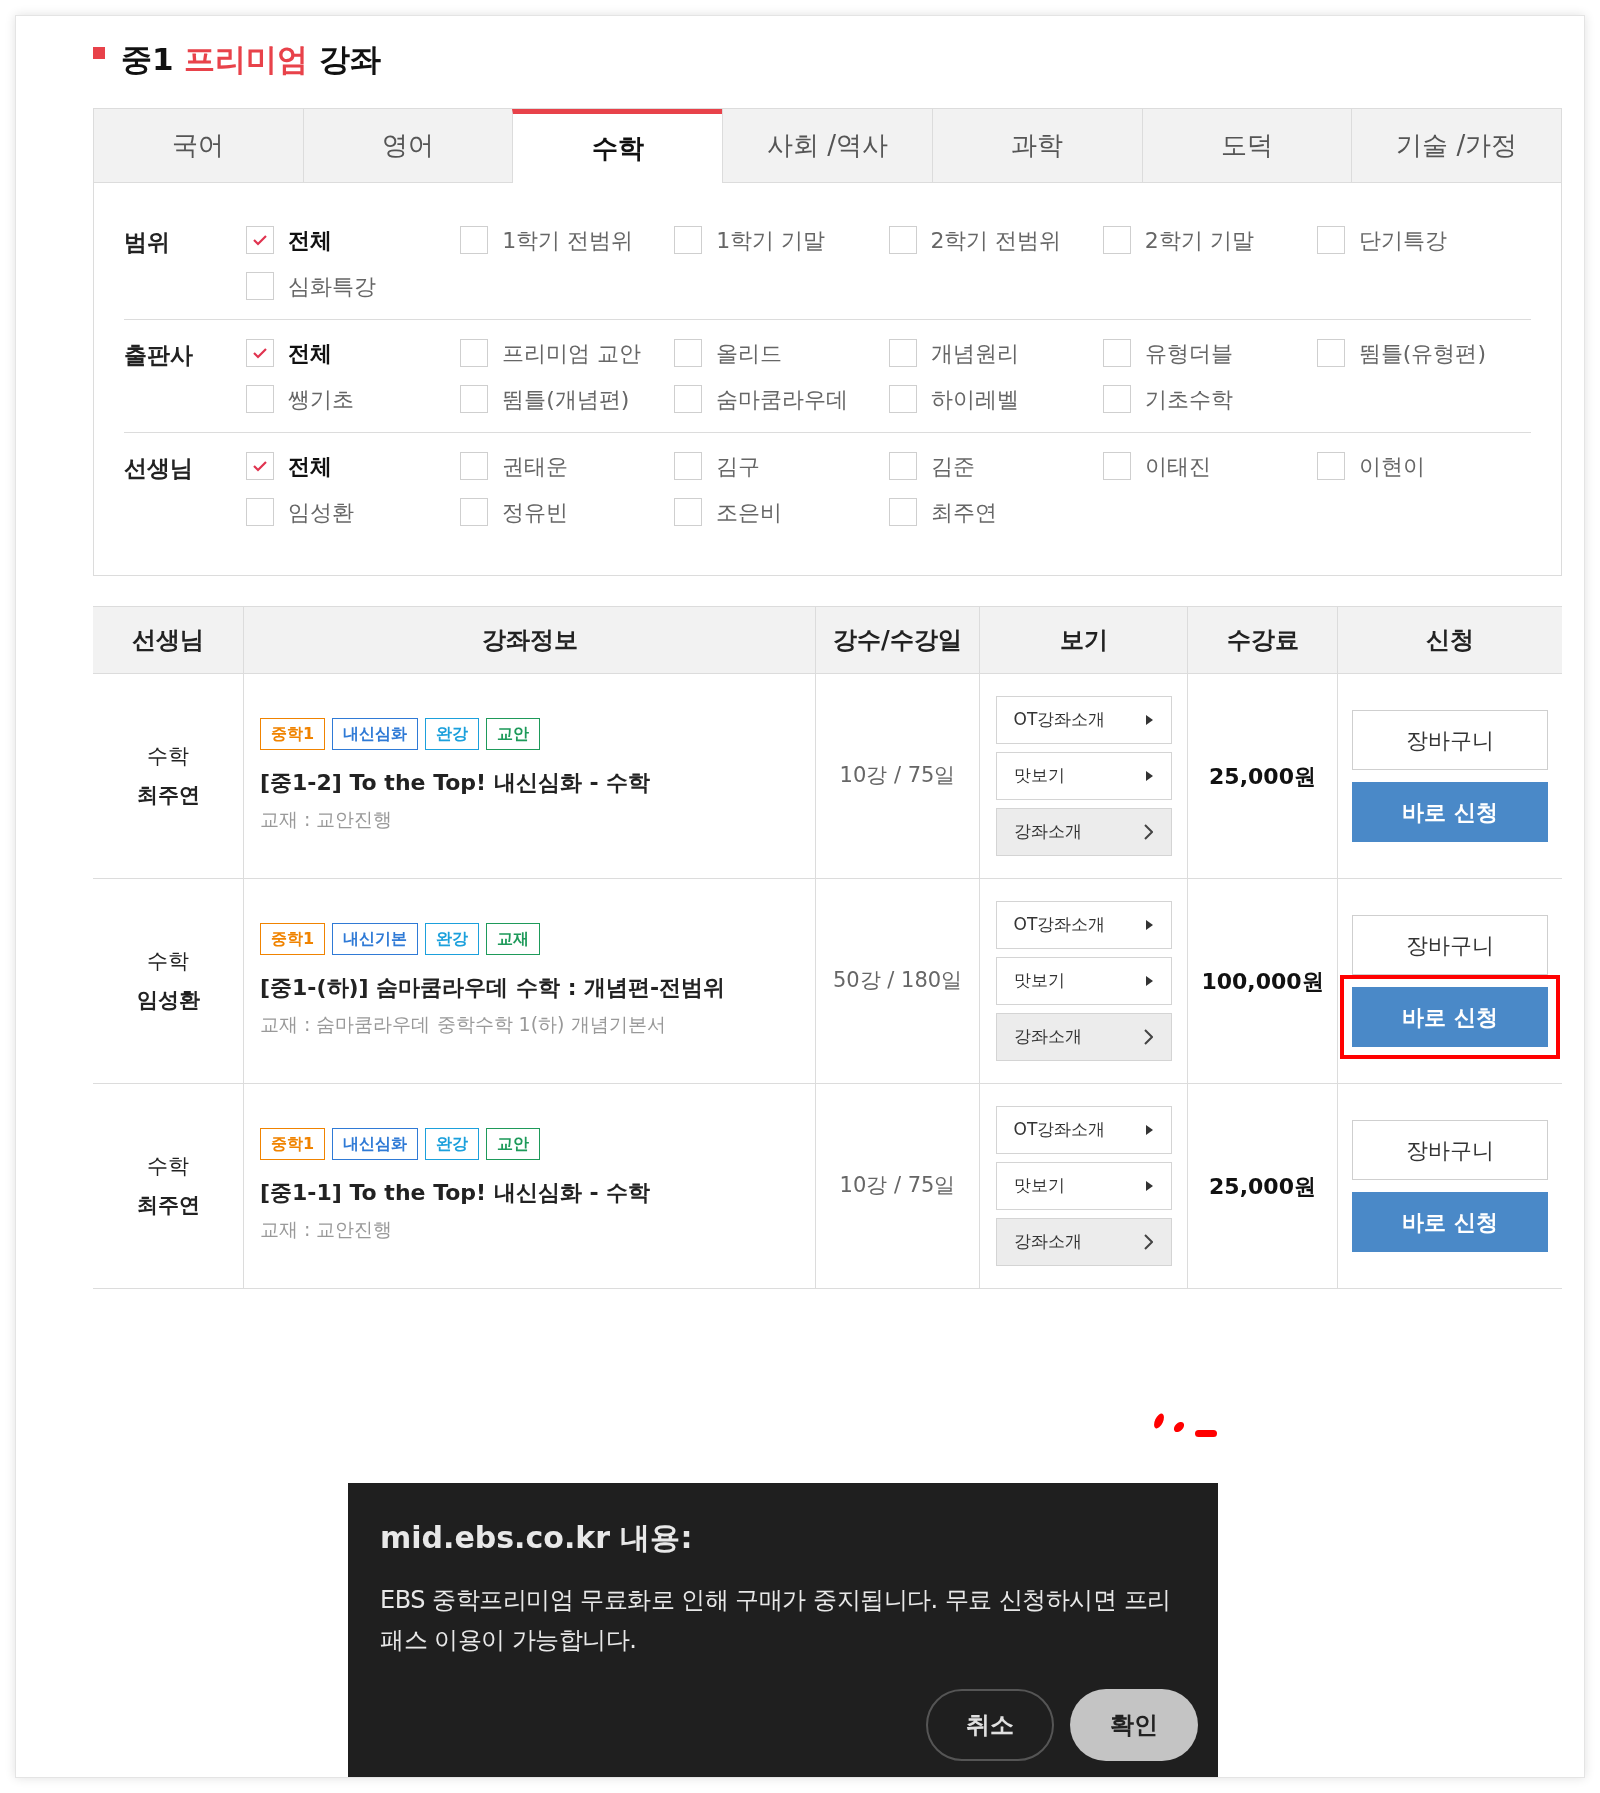 The width and height of the screenshot is (1600, 1793). I want to click on subject-tab: 과학, so click(1036, 146).